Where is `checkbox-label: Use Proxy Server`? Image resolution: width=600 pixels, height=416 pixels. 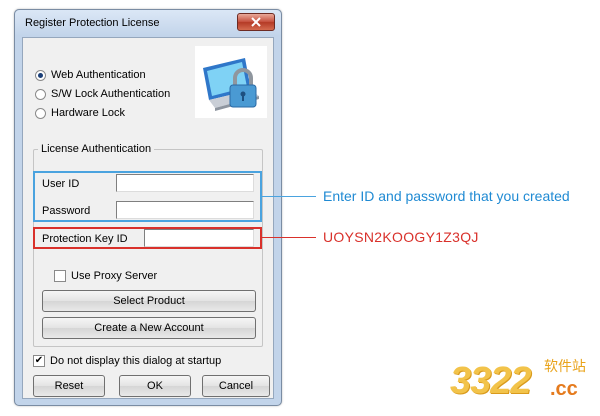
checkbox-label: Use Proxy Server is located at coordinates (114, 276).